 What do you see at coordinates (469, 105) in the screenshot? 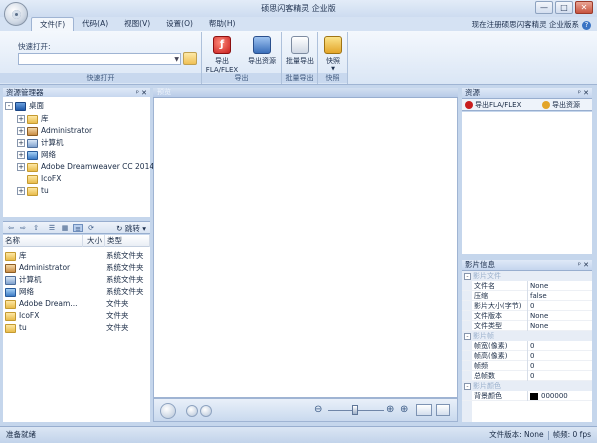
I see `flash-icon` at bounding box center [469, 105].